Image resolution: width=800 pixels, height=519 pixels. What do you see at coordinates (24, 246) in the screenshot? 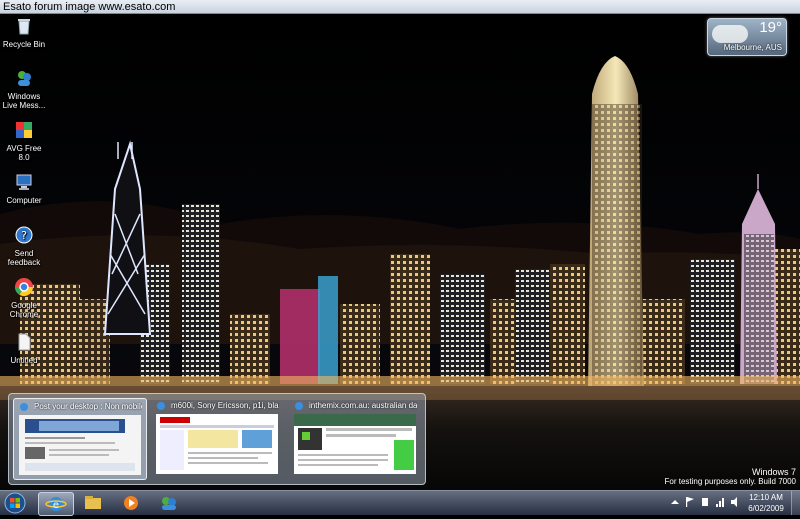
I see `desktop-icon-send-feedback: ? Send feedback` at bounding box center [24, 246].